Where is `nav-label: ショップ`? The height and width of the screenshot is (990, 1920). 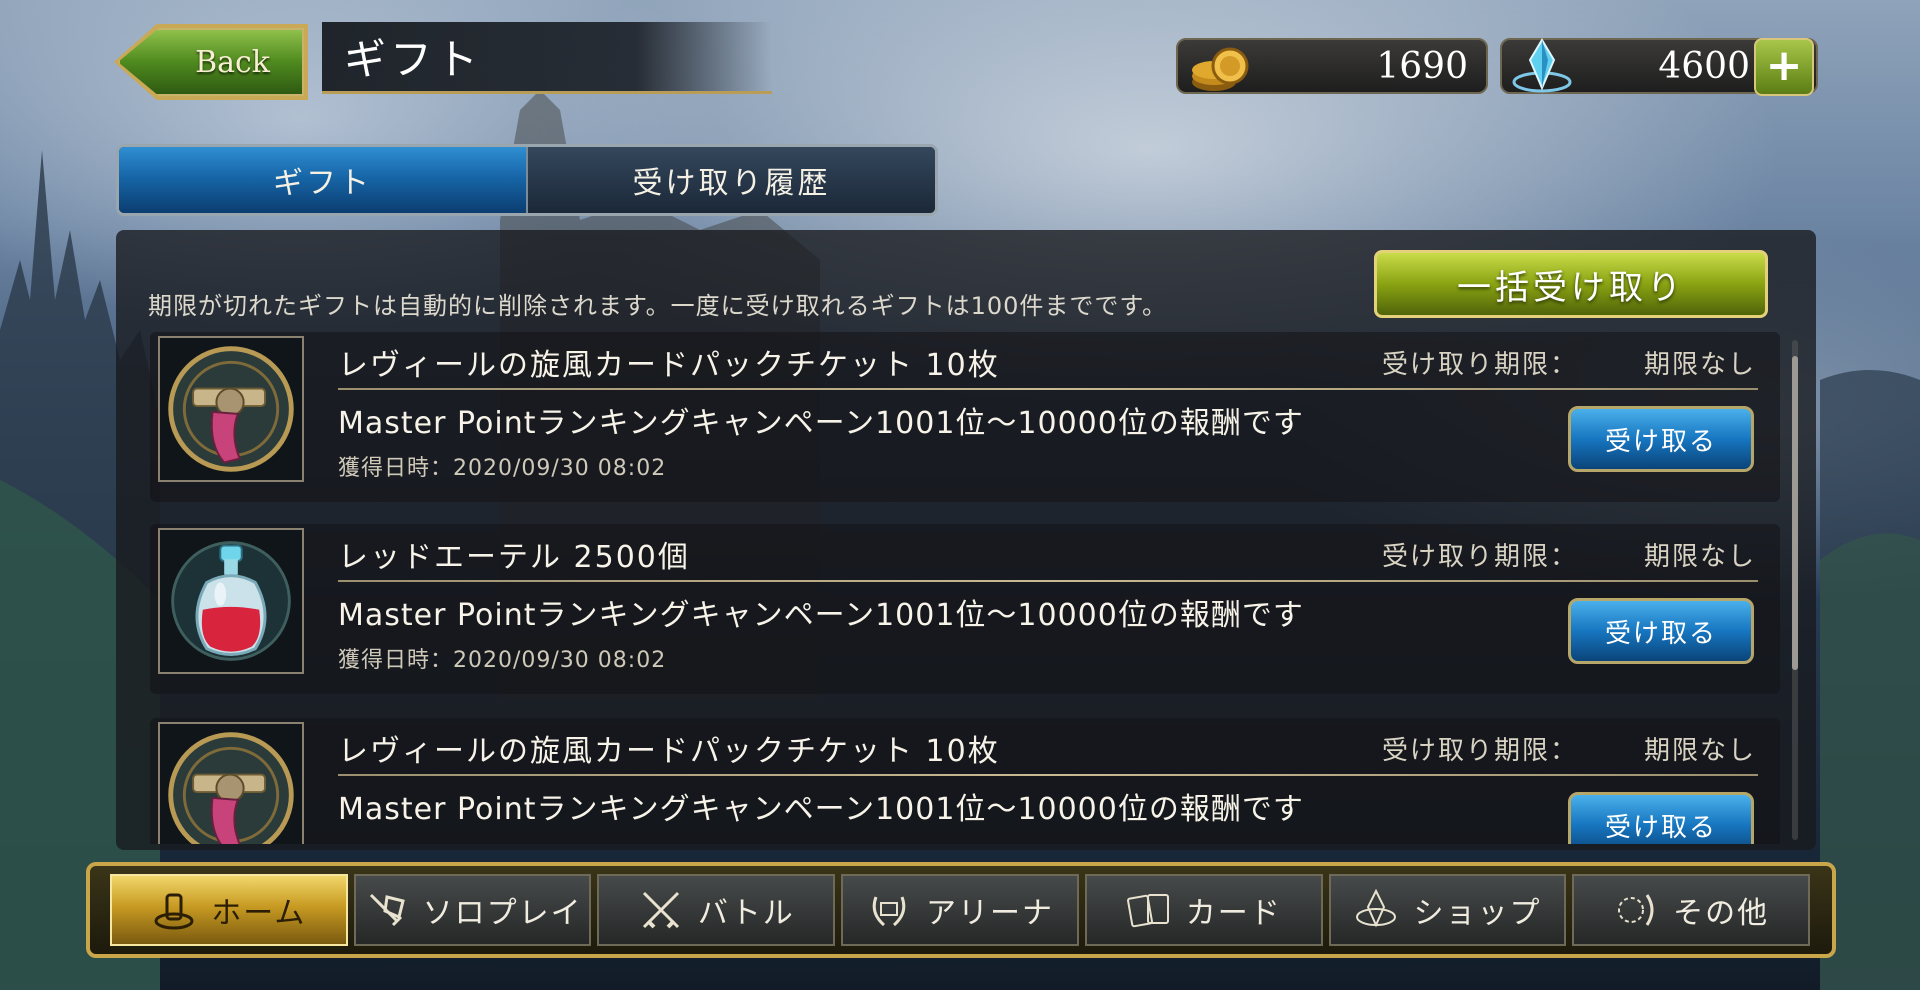
nav-label: ショップ is located at coordinates (1477, 913).